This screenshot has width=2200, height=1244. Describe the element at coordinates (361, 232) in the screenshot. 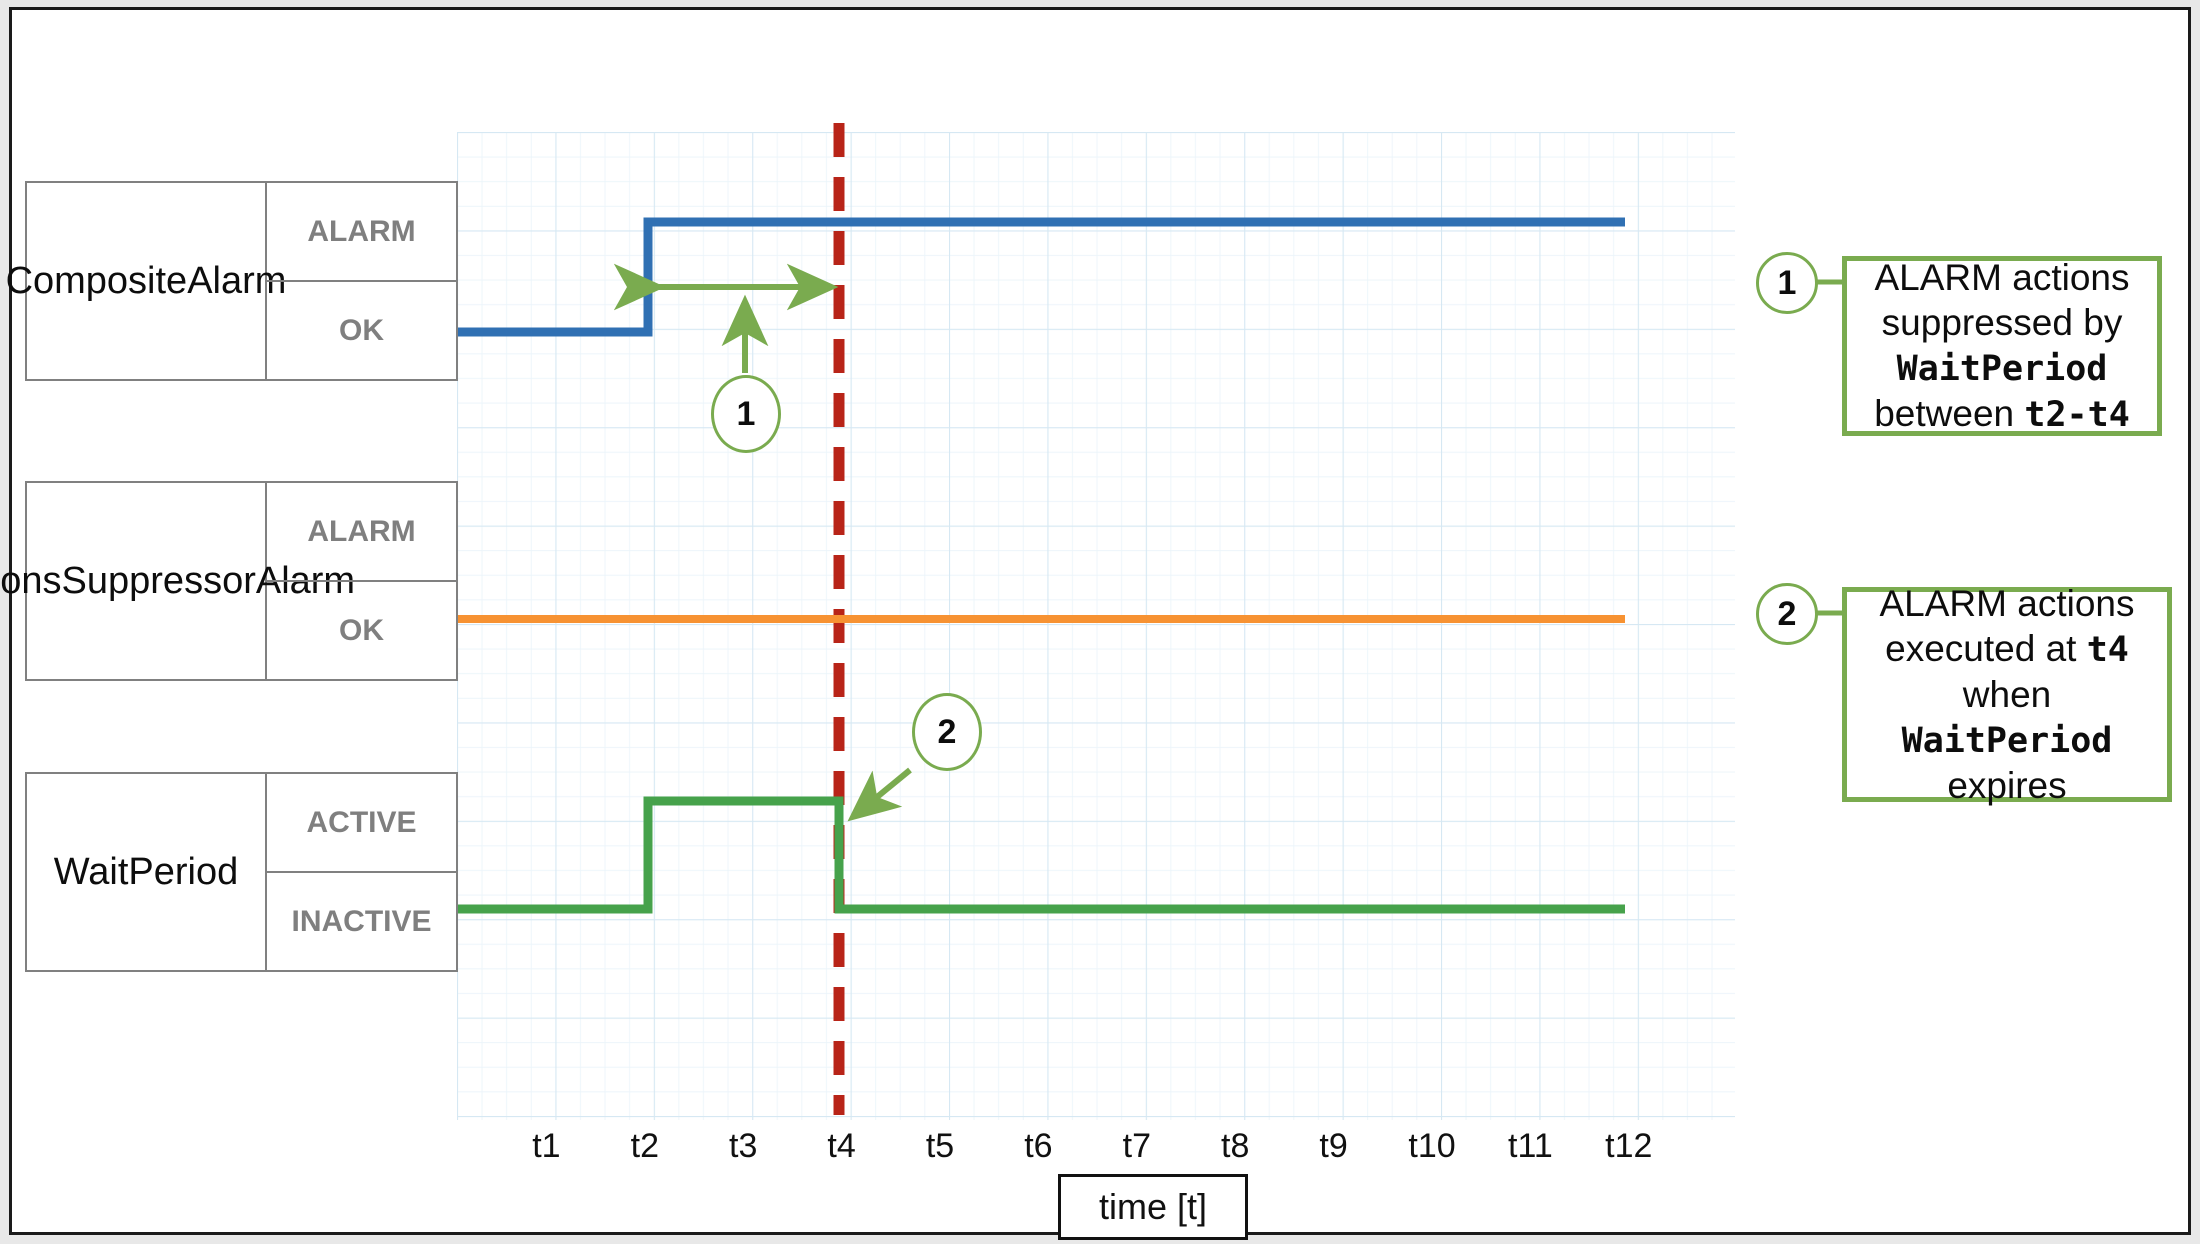

I see `state-high-composite-alarm: ALARM` at that location.